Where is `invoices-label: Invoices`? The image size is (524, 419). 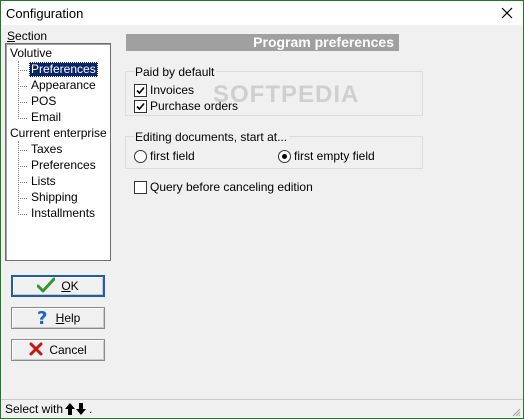
invoices-label: Invoices is located at coordinates (172, 90).